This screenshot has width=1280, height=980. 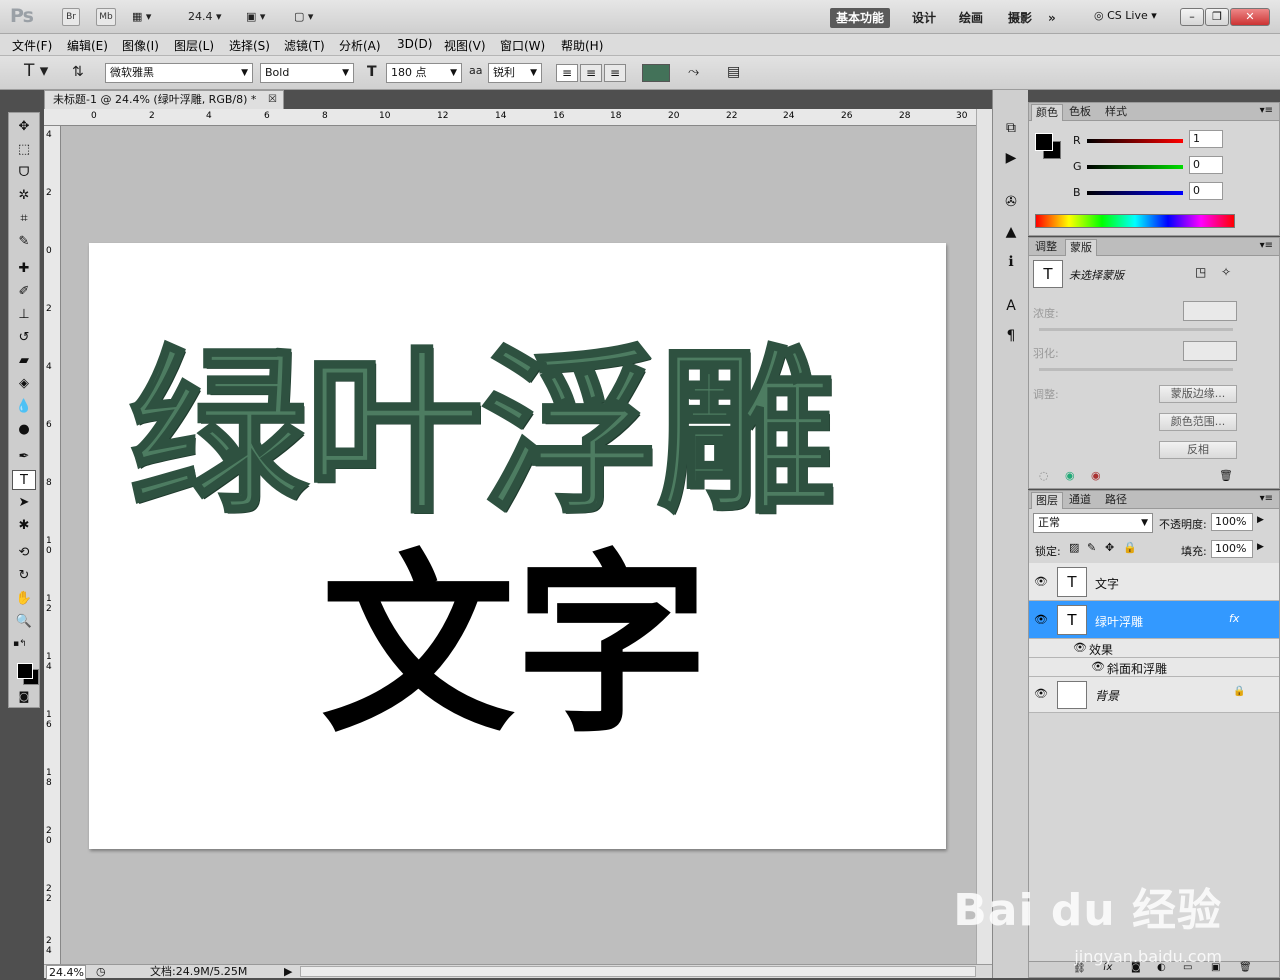 I want to click on menu-window: 窗口(W), so click(x=522, y=45).